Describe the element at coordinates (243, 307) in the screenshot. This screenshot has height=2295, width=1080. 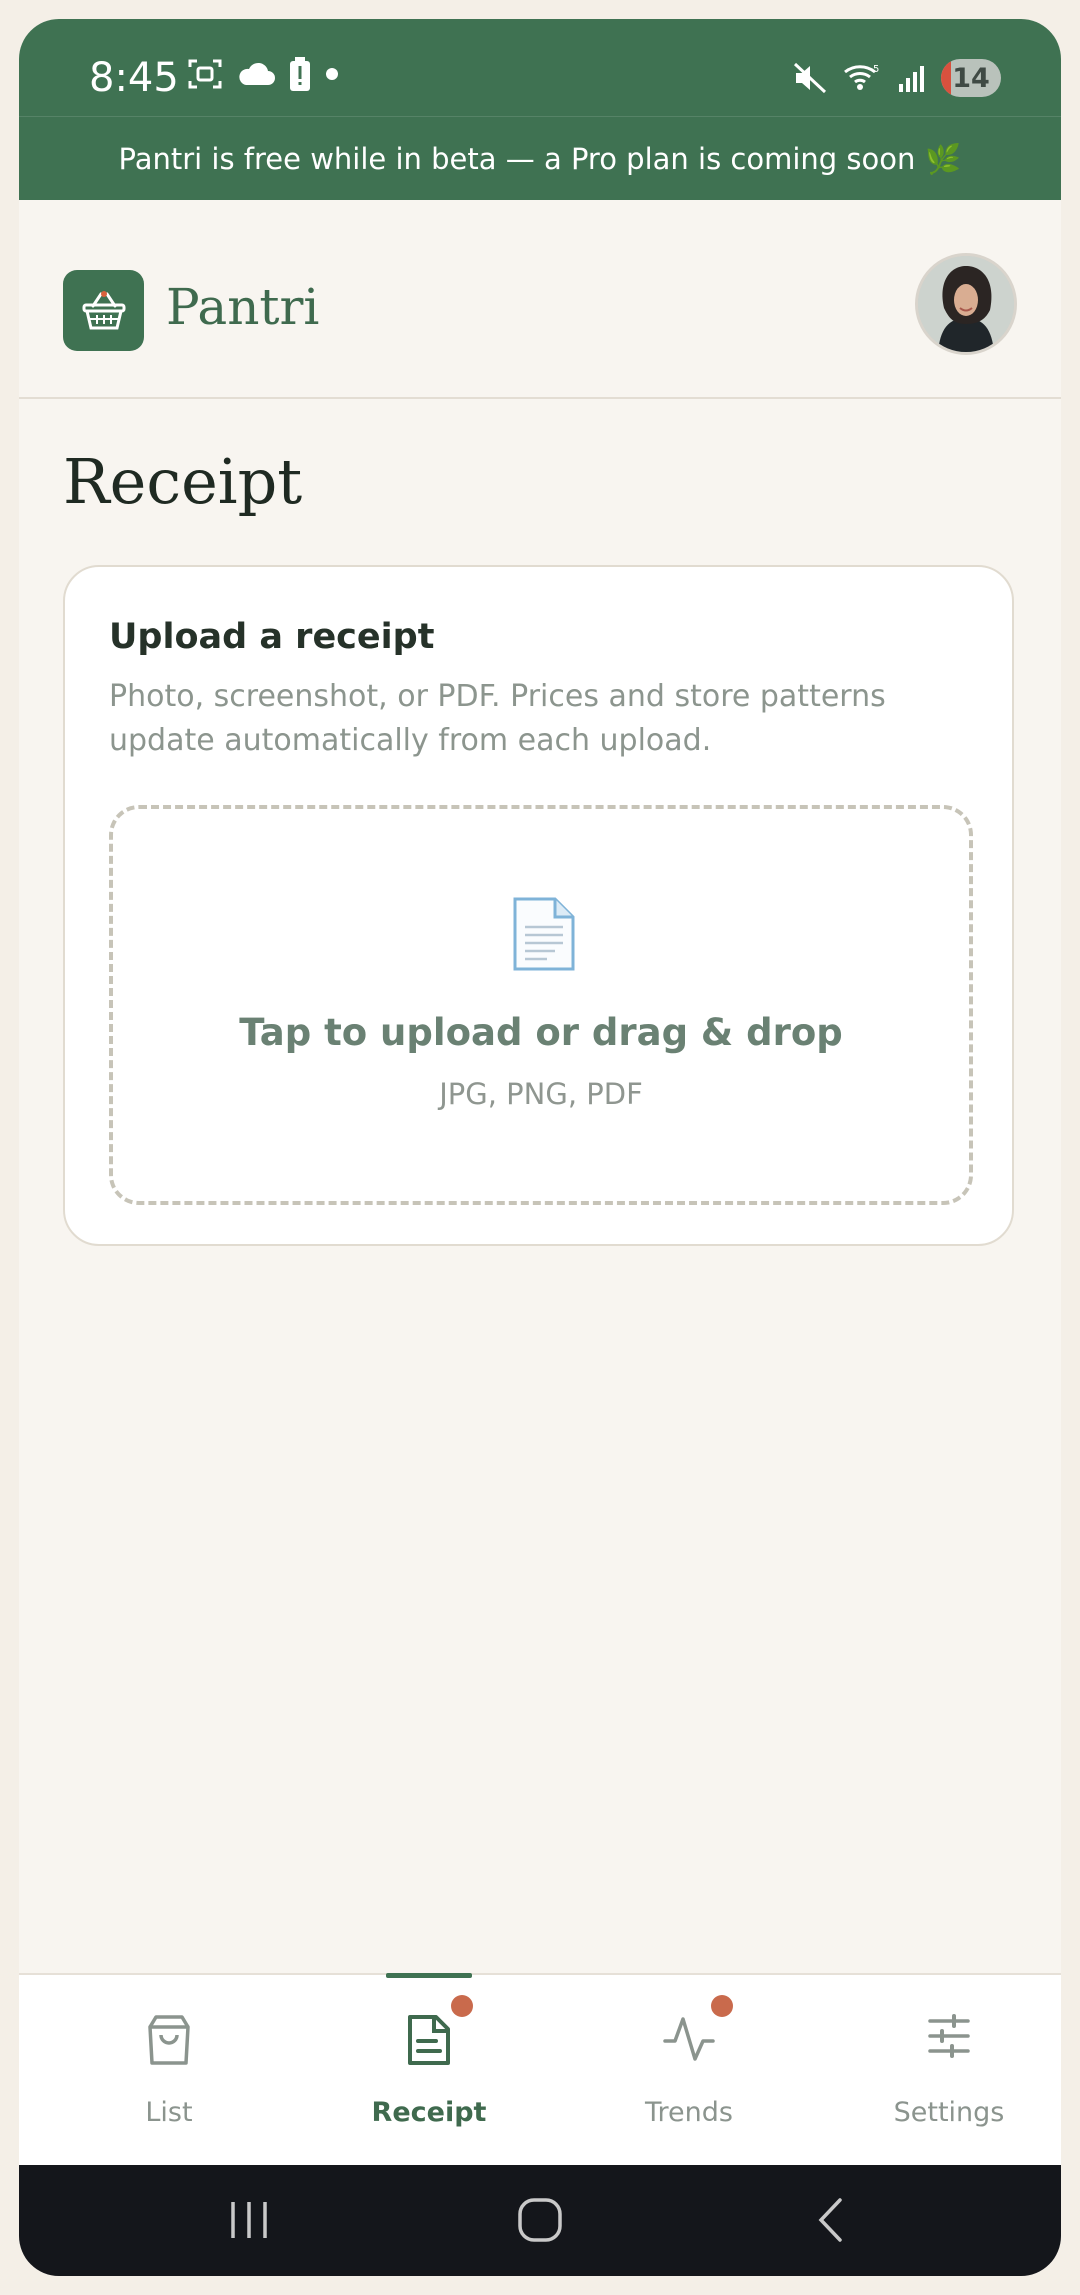
I see `brand-name: Pantri` at that location.